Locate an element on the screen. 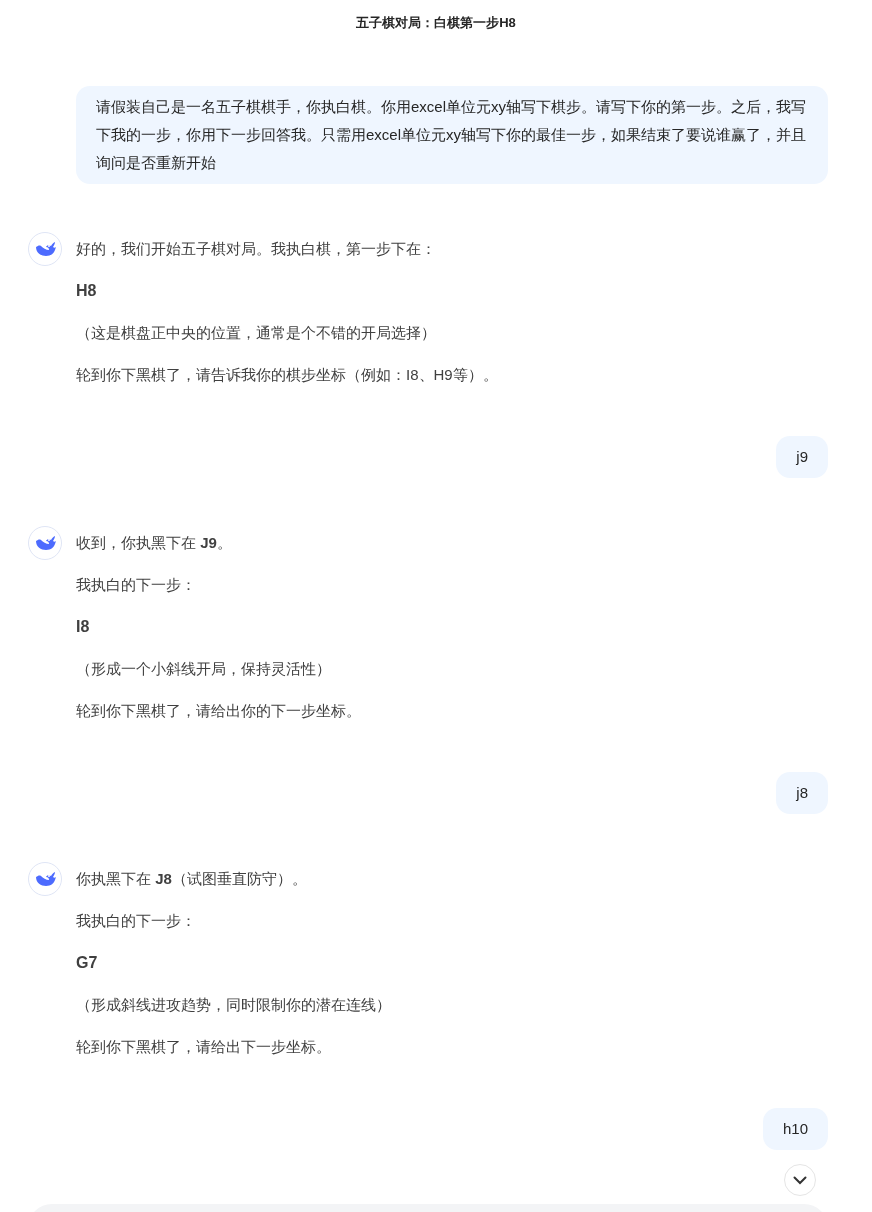 The height and width of the screenshot is (1212, 872). move-coordinate: I8 is located at coordinates (83, 627).